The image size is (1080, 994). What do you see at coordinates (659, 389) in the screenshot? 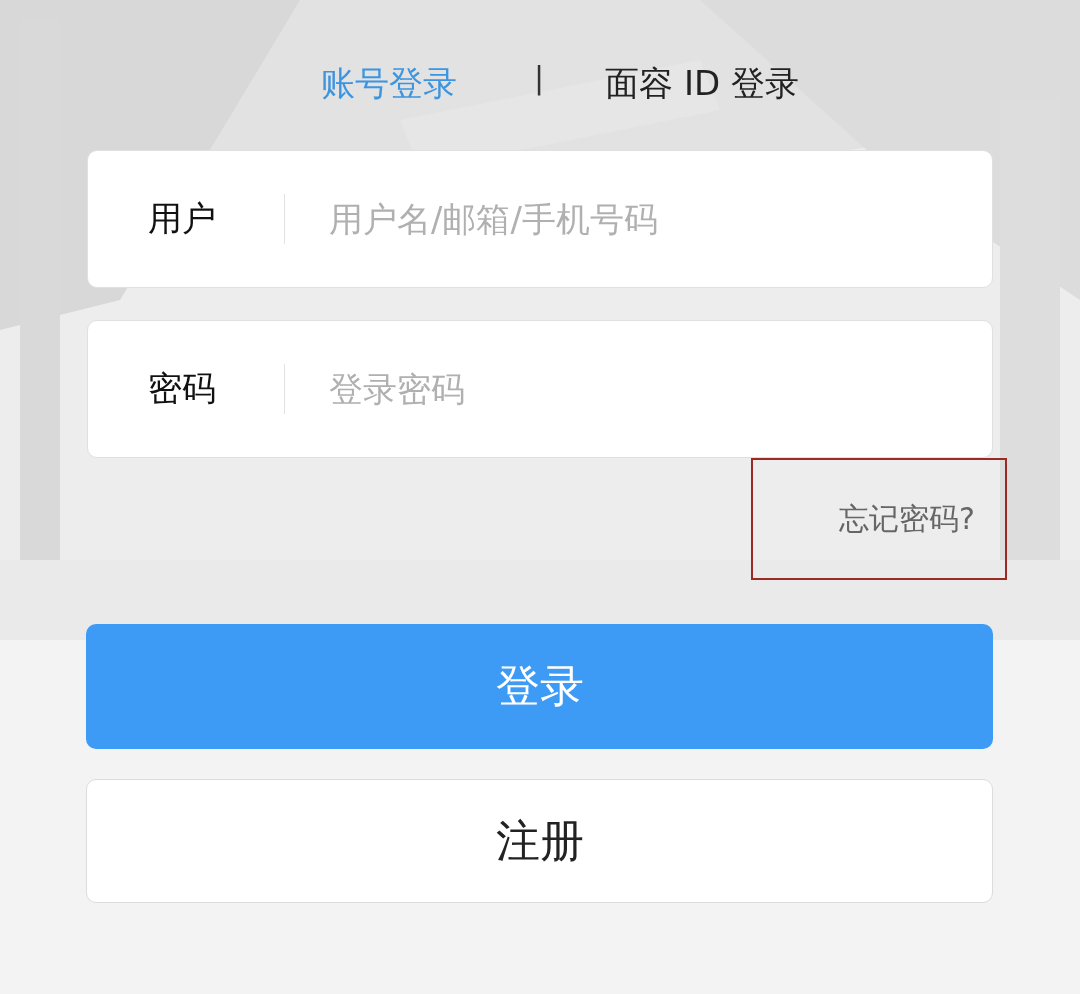
I see `input-field: 登录密码` at bounding box center [659, 389].